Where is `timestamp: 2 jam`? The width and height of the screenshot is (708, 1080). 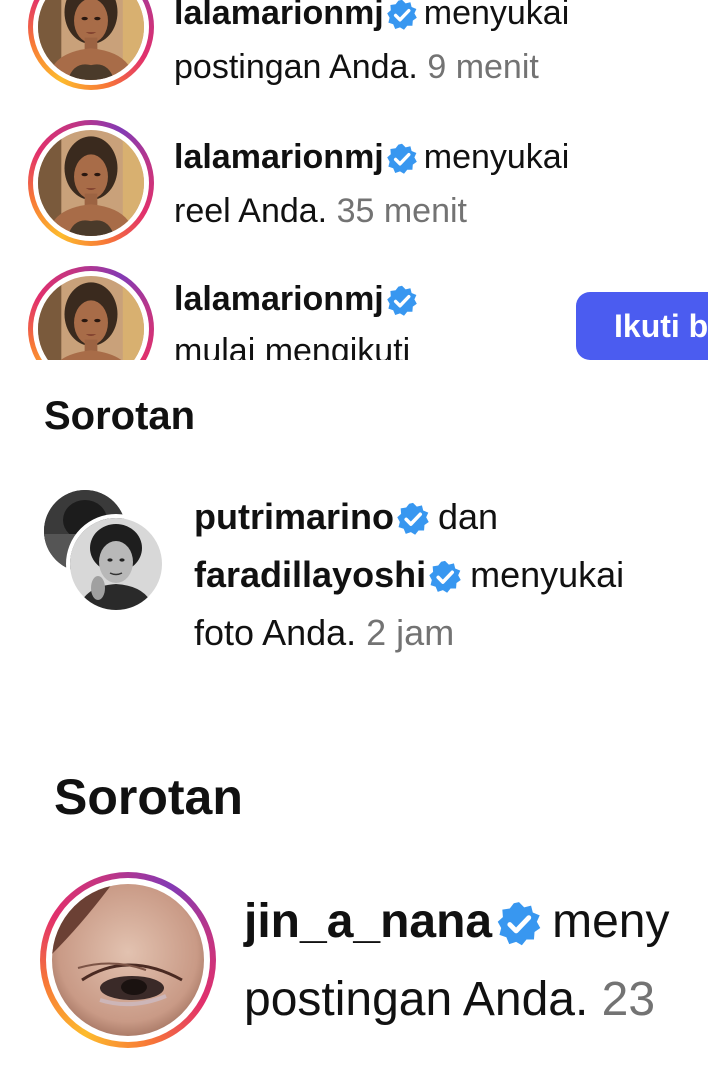 timestamp: 2 jam is located at coordinates (410, 632).